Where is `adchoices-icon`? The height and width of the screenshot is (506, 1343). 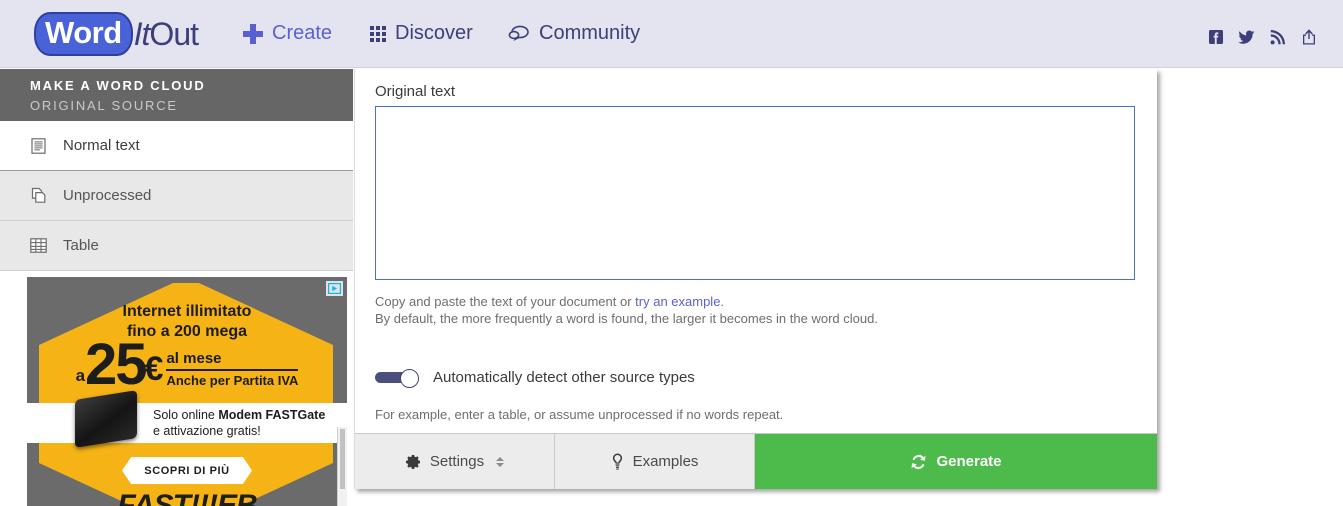 adchoices-icon is located at coordinates (334, 288).